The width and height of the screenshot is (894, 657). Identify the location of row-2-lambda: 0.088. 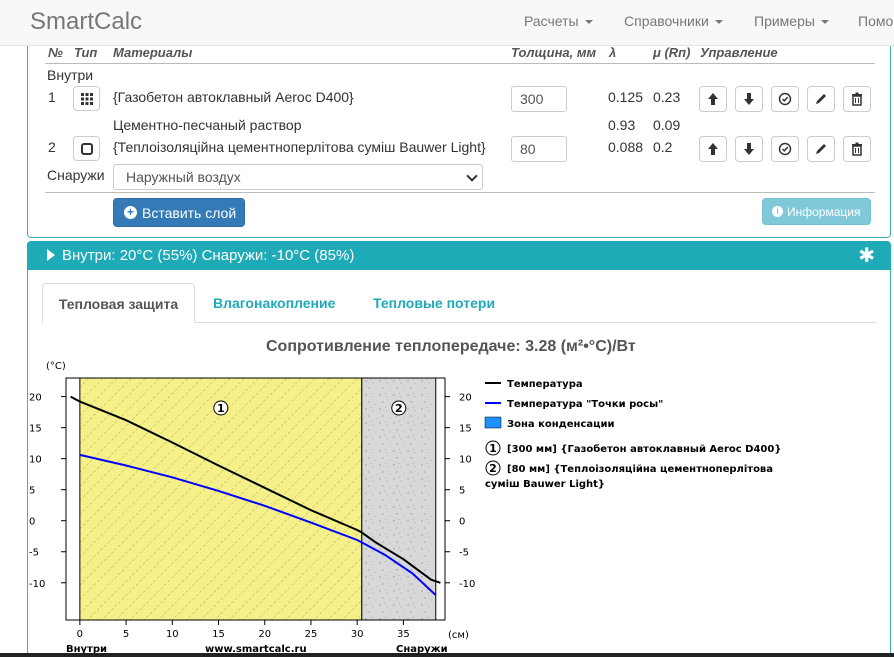
(626, 147).